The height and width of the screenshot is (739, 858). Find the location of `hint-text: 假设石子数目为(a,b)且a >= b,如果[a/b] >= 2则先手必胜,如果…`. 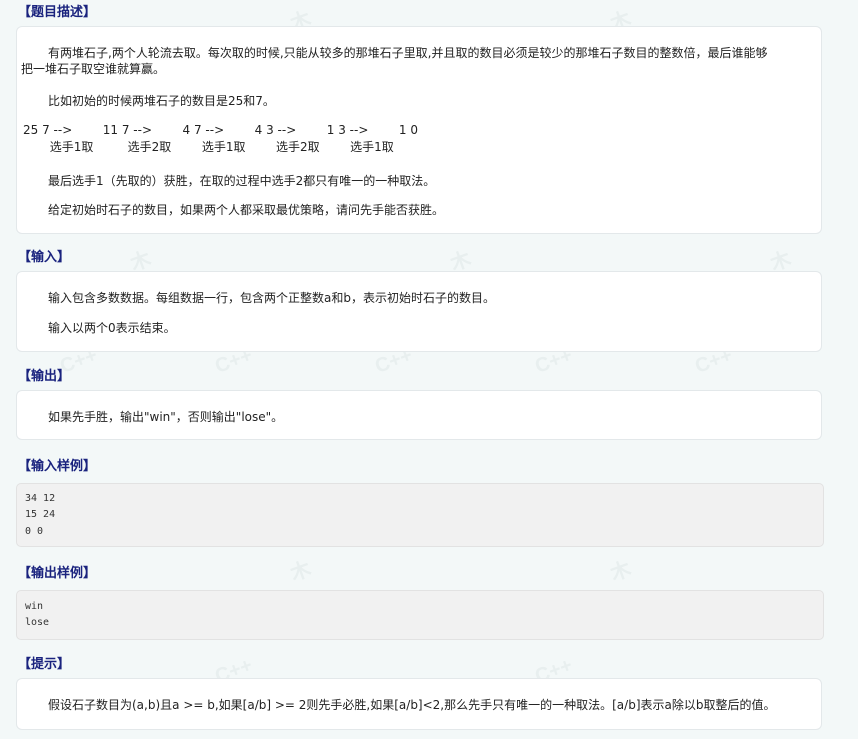

hint-text: 假设石子数目为(a,b)且a >= b,如果[a/b] >= 2则先手必胜,如果… is located at coordinates (412, 705).